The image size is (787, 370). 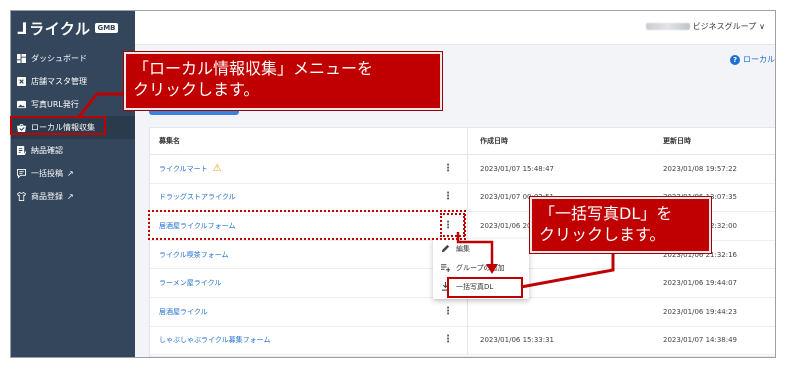 What do you see at coordinates (455, 28) in the screenshot?
I see `top-bar: ビジネスグループ ∨` at bounding box center [455, 28].